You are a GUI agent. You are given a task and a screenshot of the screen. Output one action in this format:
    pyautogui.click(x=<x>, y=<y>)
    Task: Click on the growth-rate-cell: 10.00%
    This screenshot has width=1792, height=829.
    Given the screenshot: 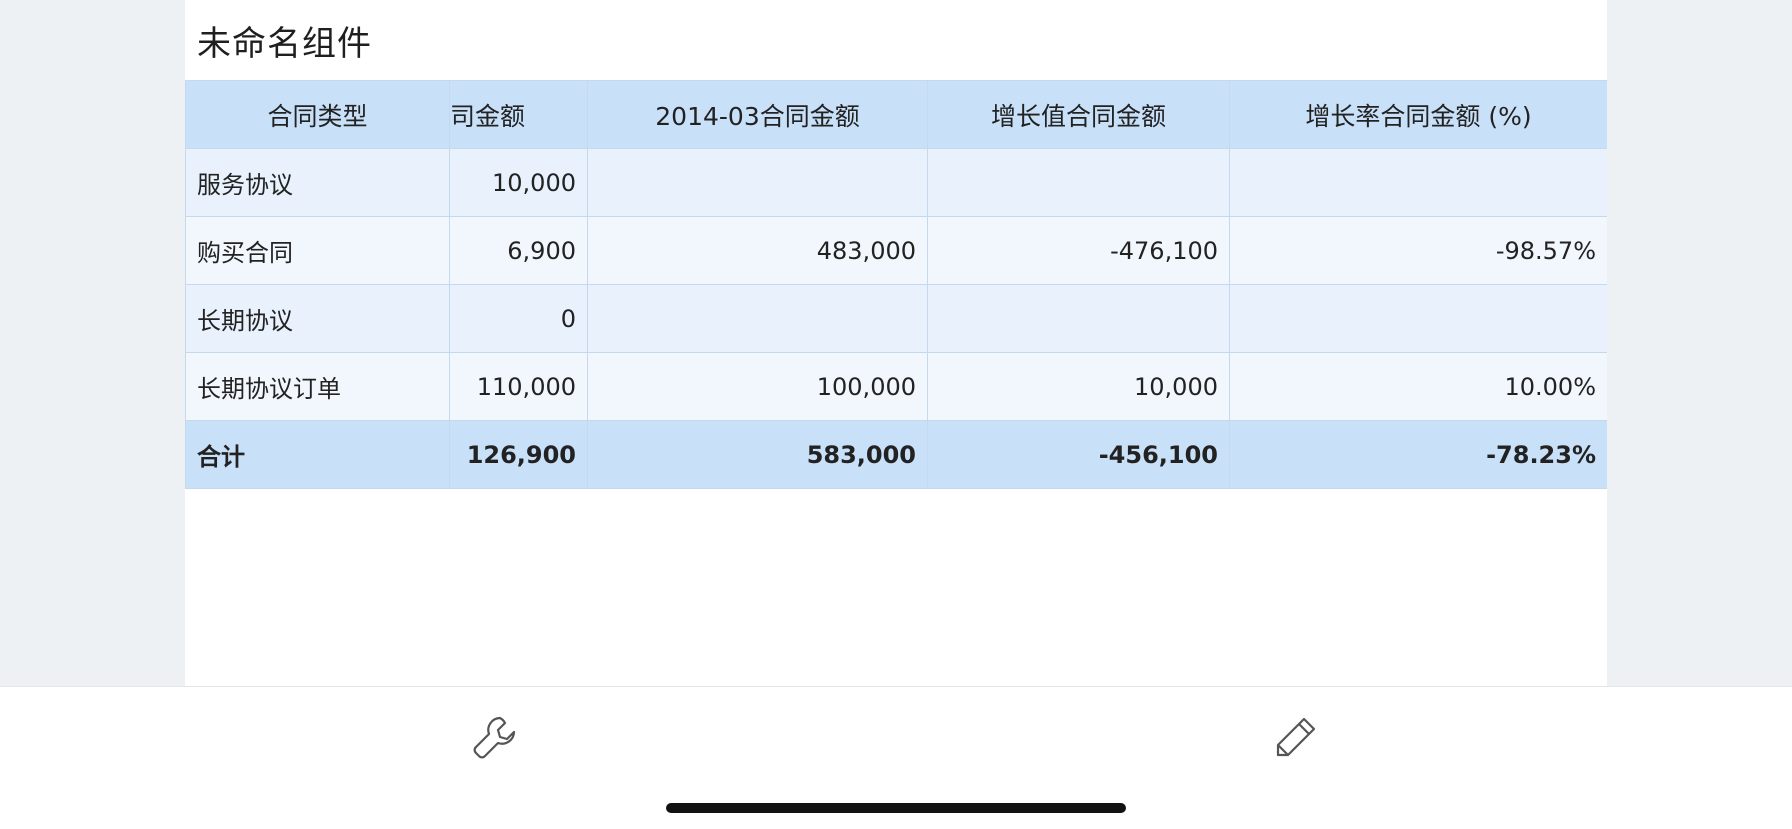 What is the action you would take?
    pyautogui.click(x=1418, y=386)
    